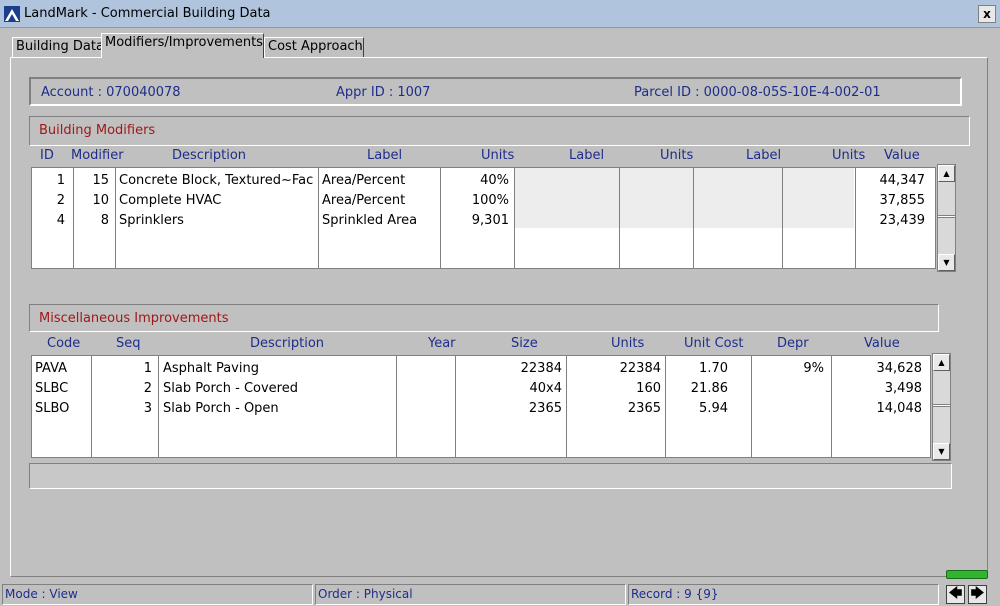 This screenshot has width=1000, height=606. I want to click on improvement-size: 22384, so click(509, 368).